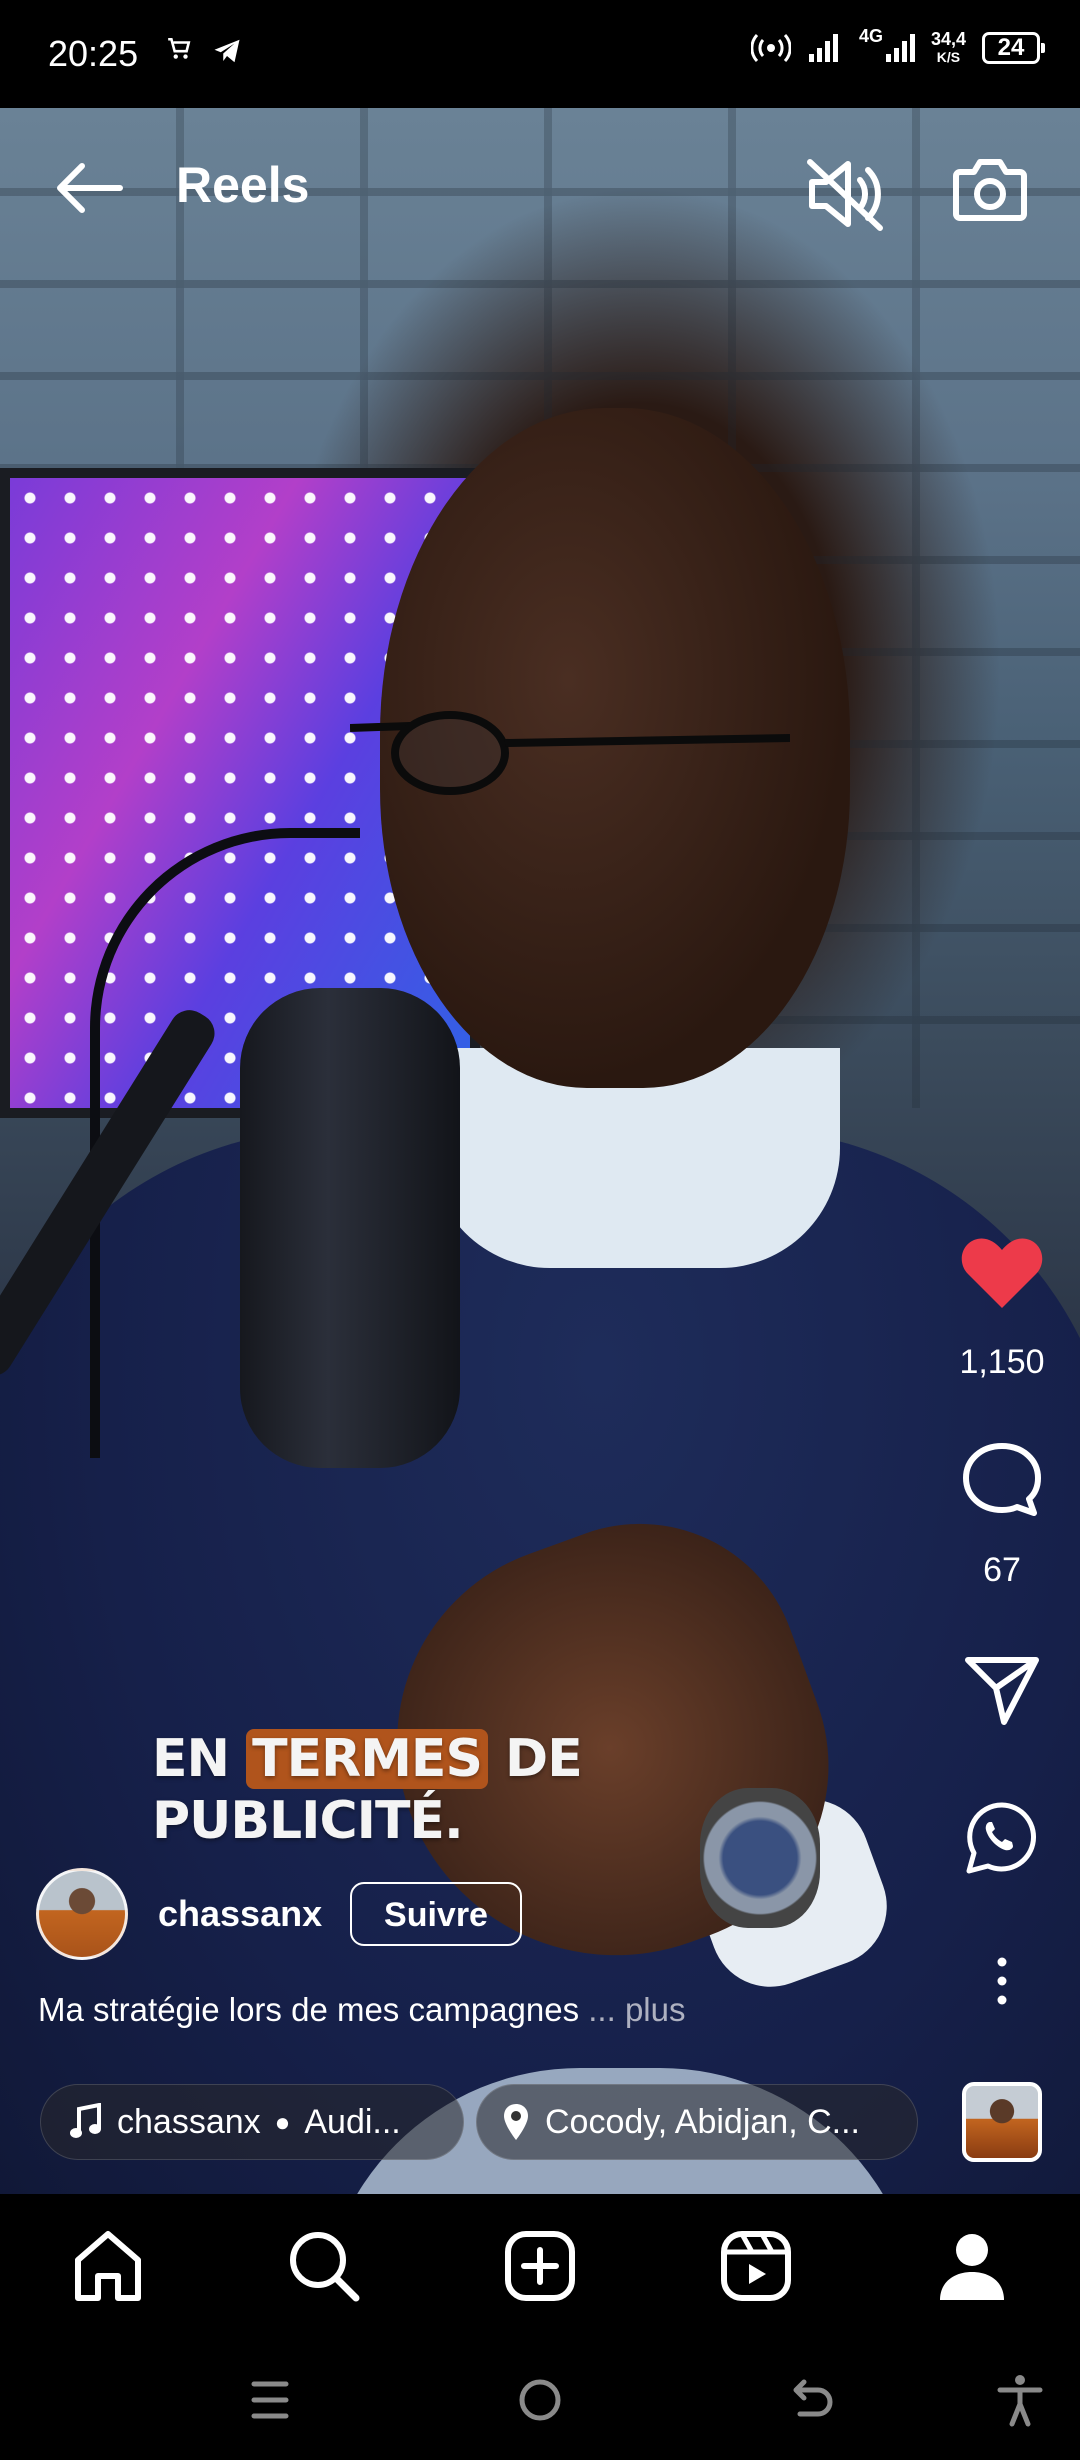  I want to click on wrist-watch, so click(760, 1858).